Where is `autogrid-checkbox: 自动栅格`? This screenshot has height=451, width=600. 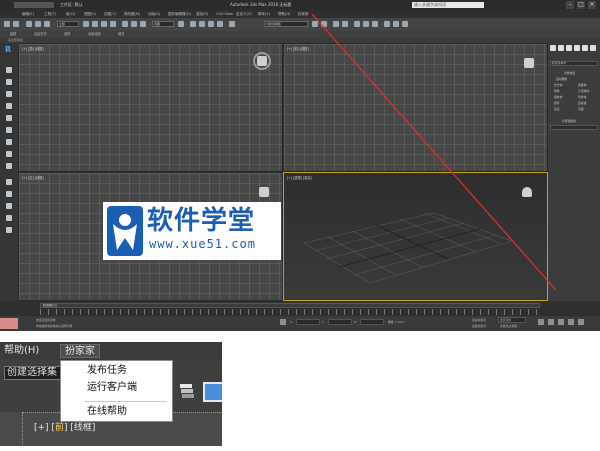 autogrid-checkbox: 自动栅格 is located at coordinates (561, 79).